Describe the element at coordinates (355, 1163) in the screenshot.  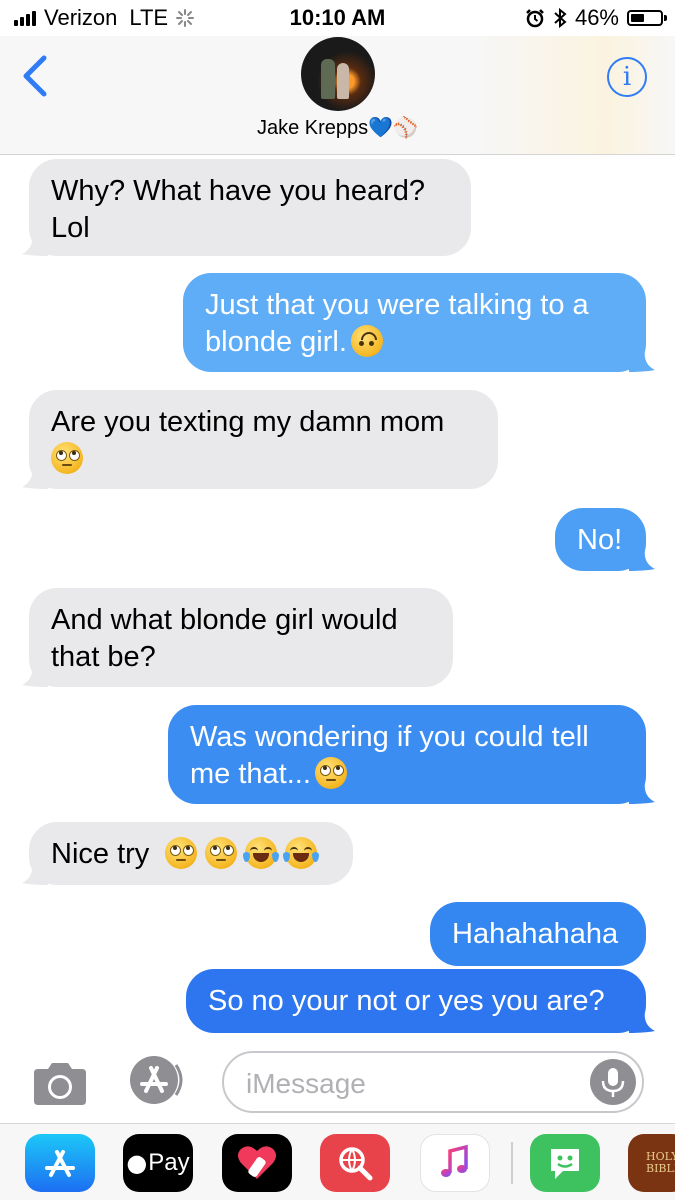
I see `web-search-icon` at that location.